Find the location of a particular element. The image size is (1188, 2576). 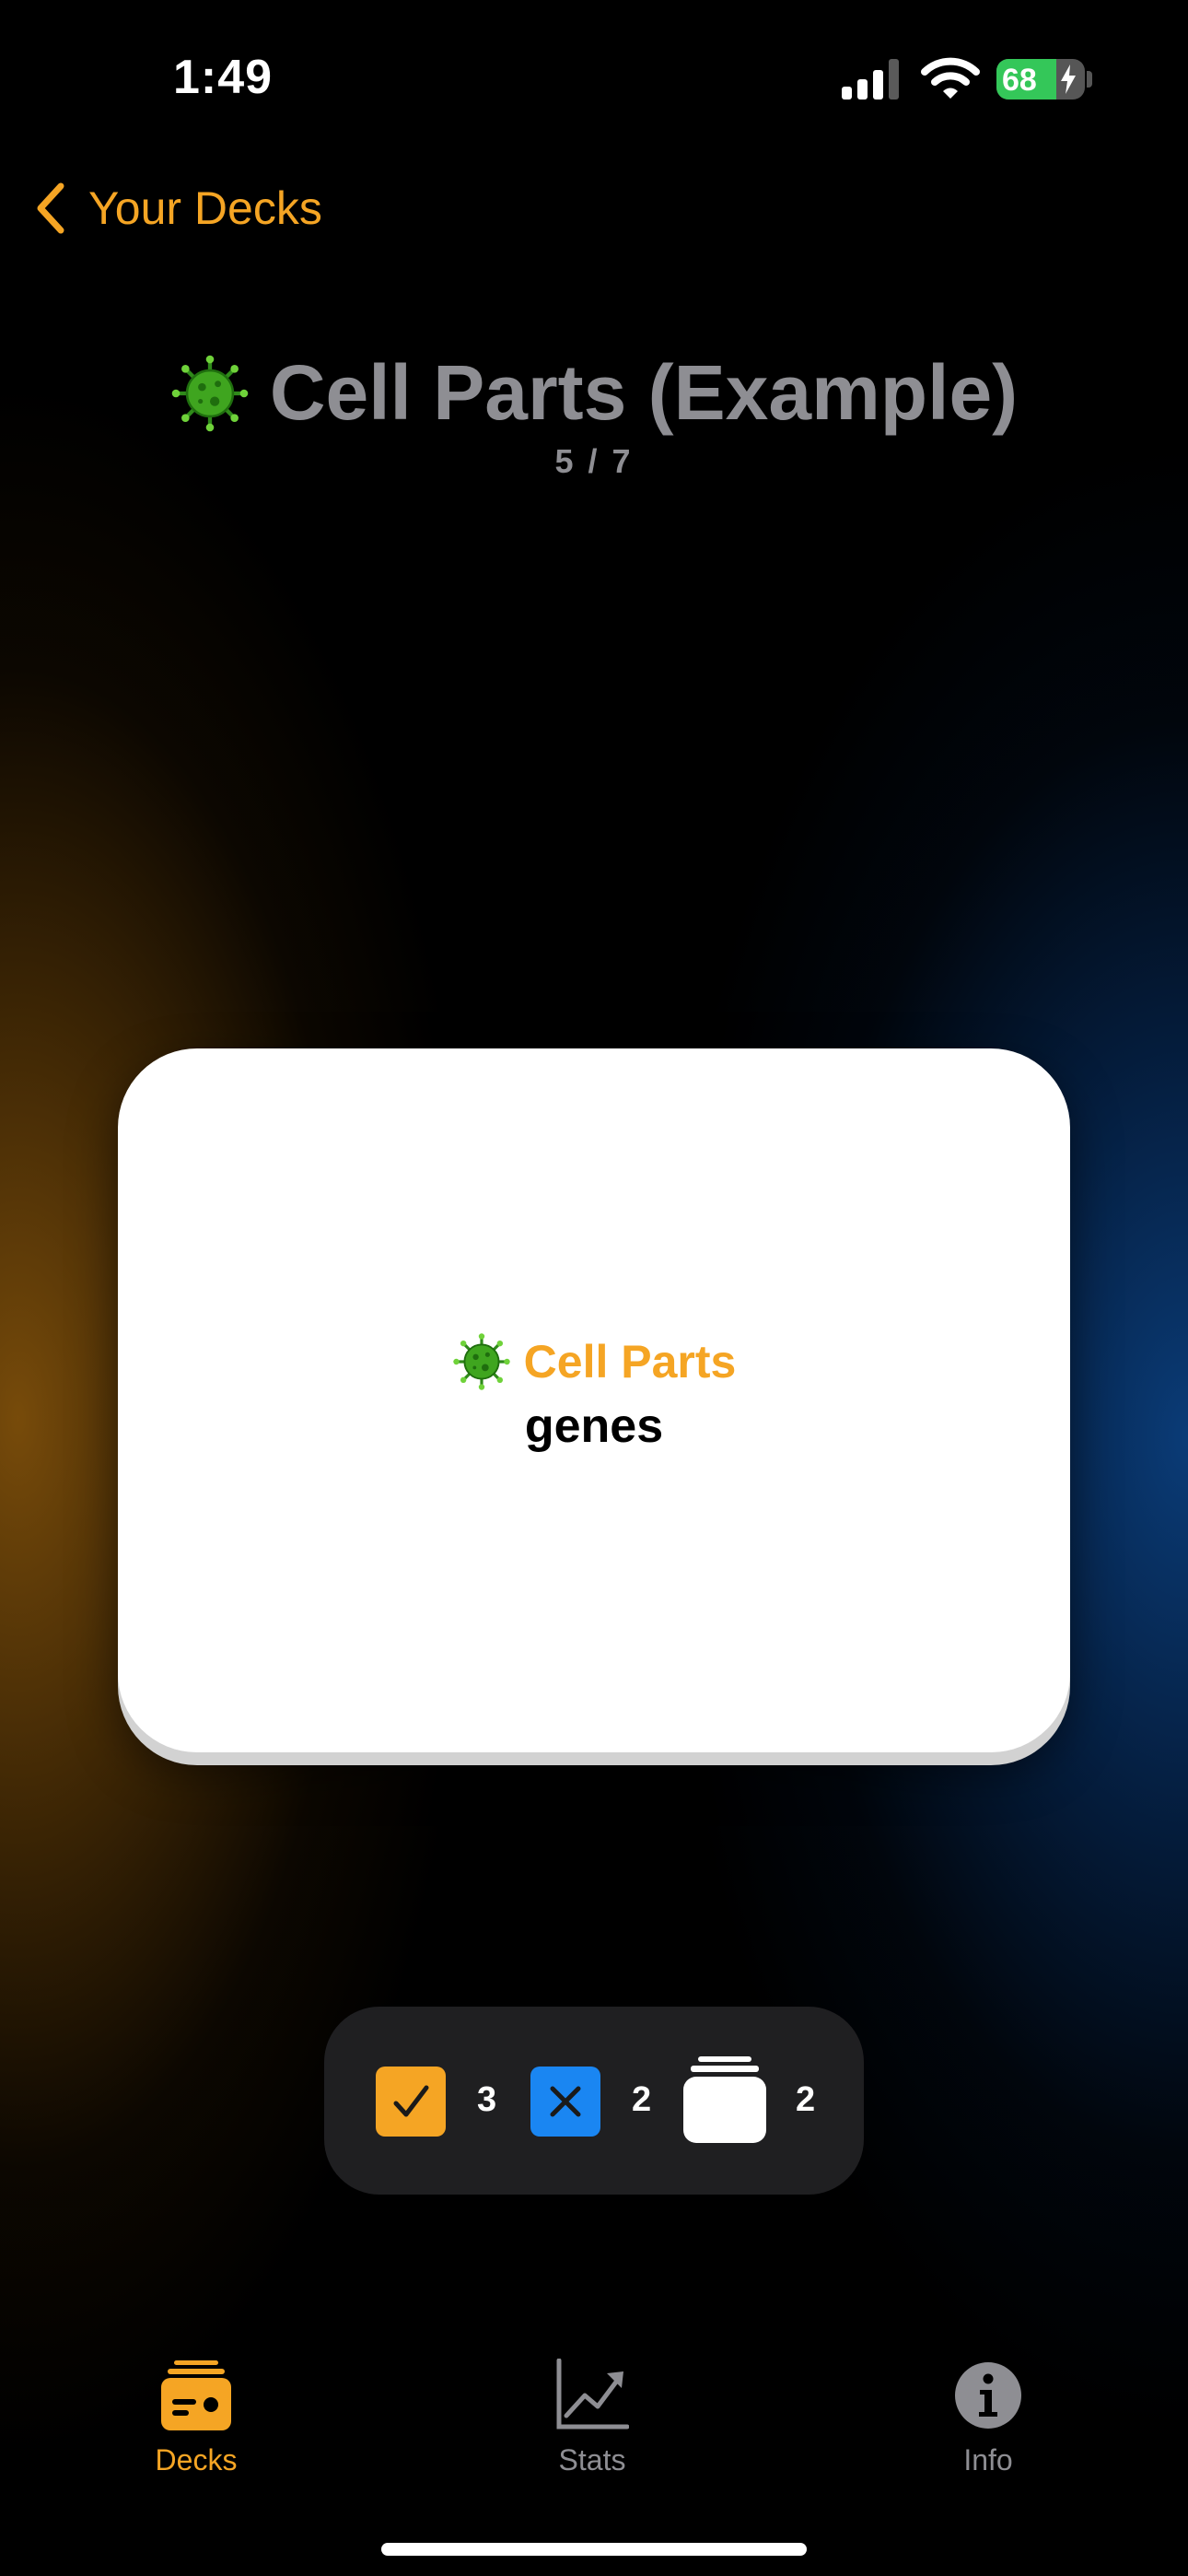

tab-decks-label: Decks is located at coordinates (196, 2459).